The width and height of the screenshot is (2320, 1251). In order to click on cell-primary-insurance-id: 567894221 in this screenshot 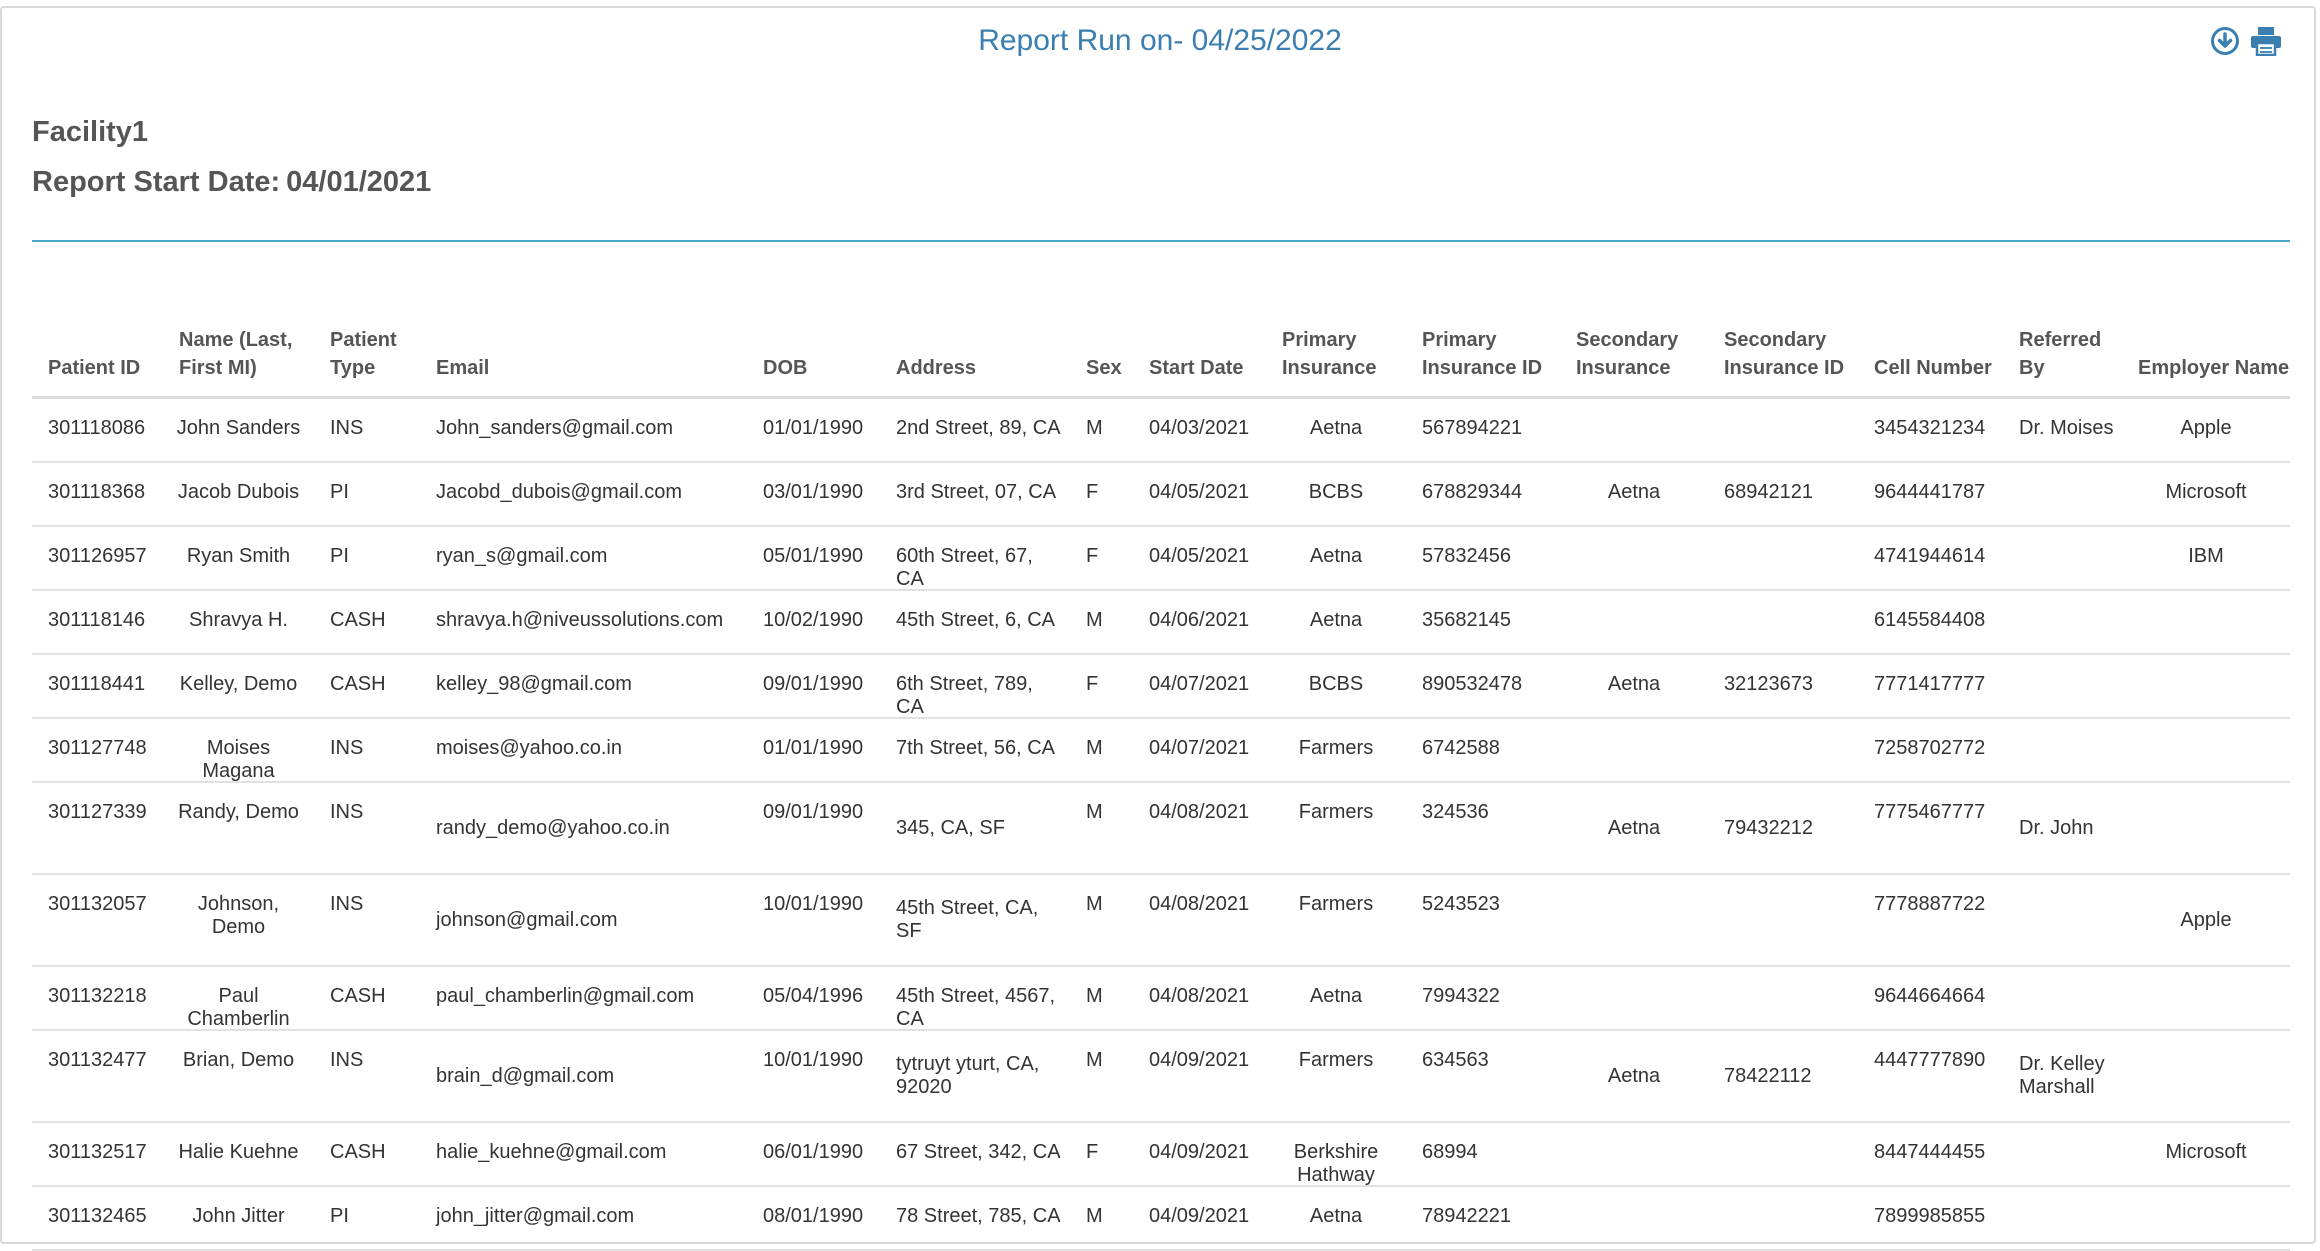, I will do `click(1472, 428)`.